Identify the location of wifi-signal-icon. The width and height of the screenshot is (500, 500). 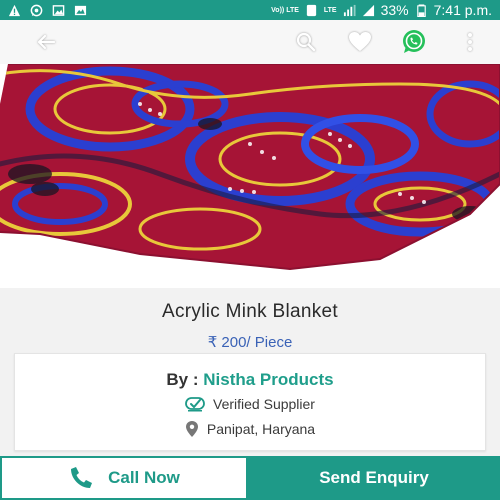
(349, 10).